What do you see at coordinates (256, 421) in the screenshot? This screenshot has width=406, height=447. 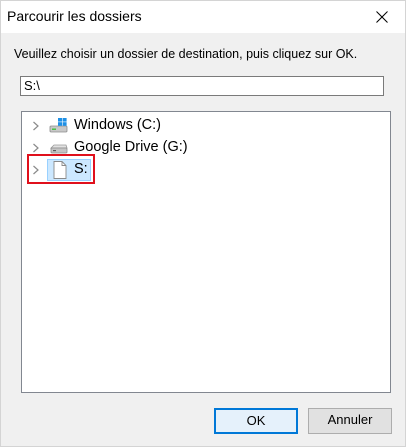 I see `ok-button: OK` at bounding box center [256, 421].